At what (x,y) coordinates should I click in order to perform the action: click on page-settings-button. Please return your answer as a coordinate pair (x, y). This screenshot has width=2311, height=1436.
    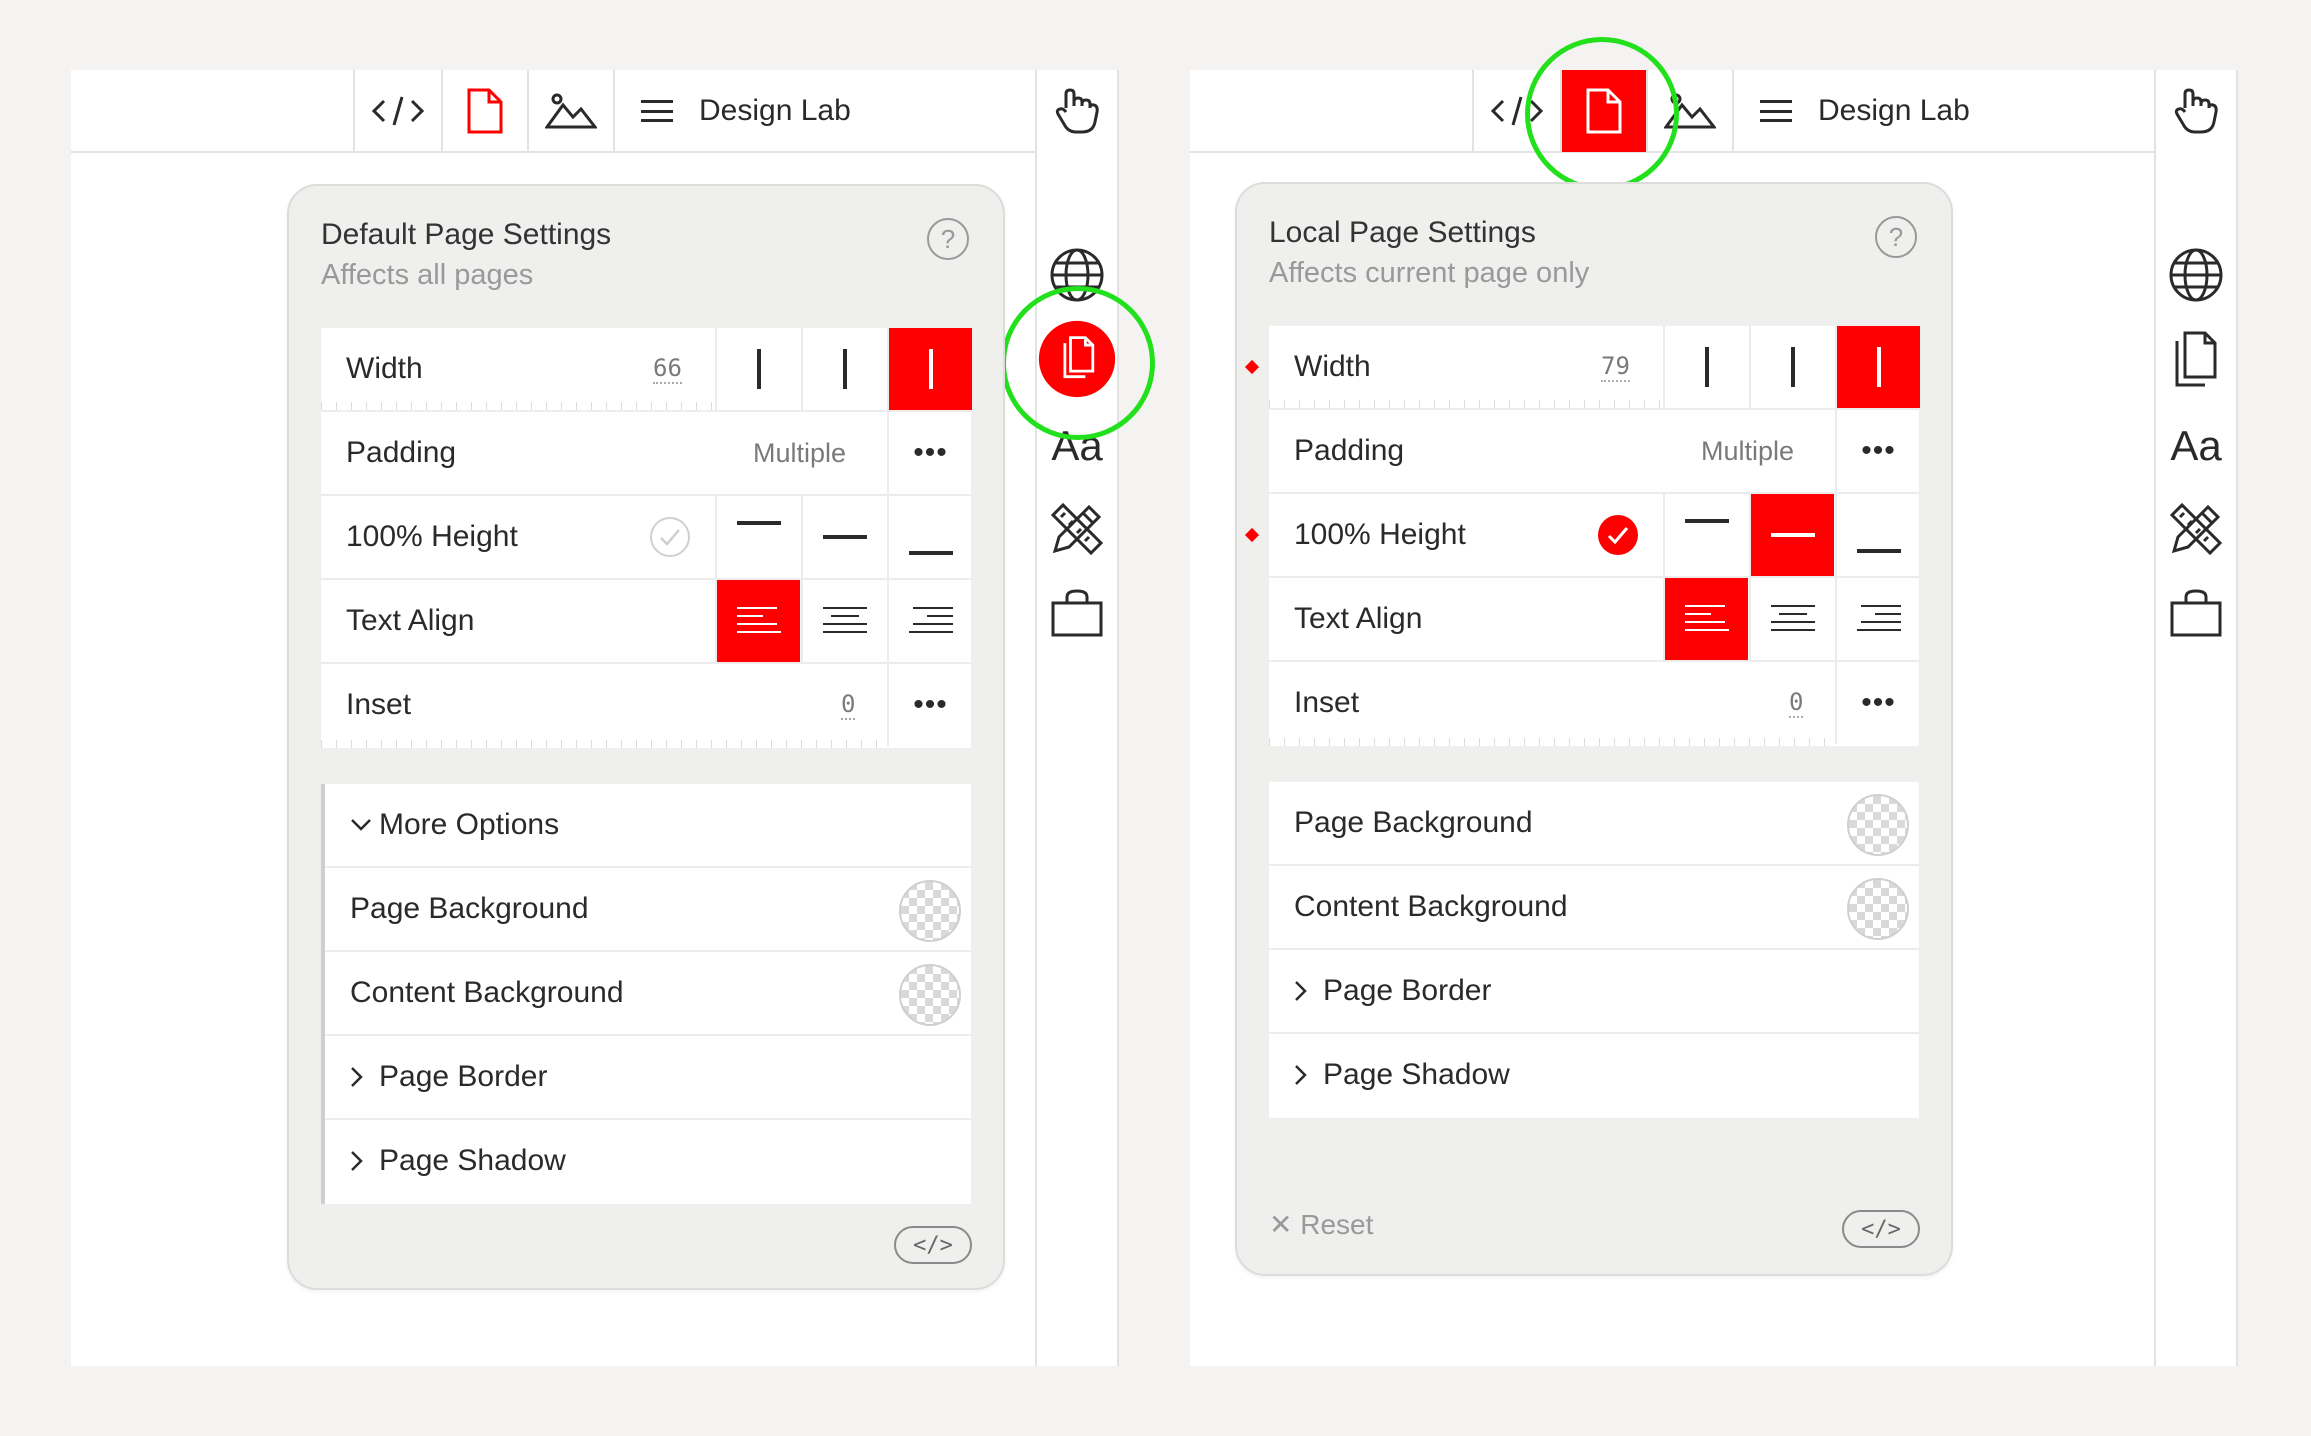
    Looking at the image, I should click on (484, 111).